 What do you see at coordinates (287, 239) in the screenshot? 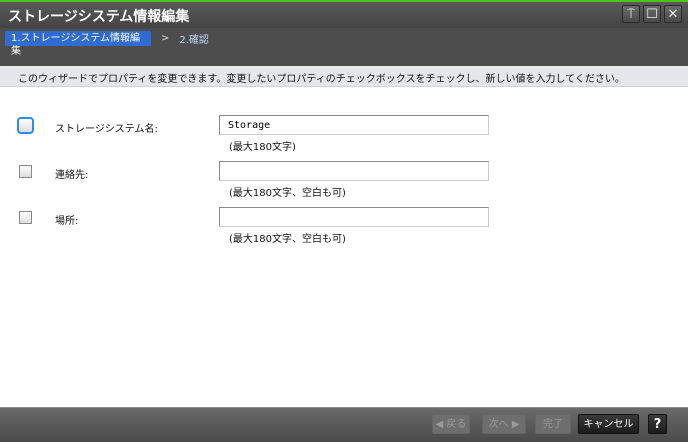
I see `location-hint: (最大180文字、空白も可)` at bounding box center [287, 239].